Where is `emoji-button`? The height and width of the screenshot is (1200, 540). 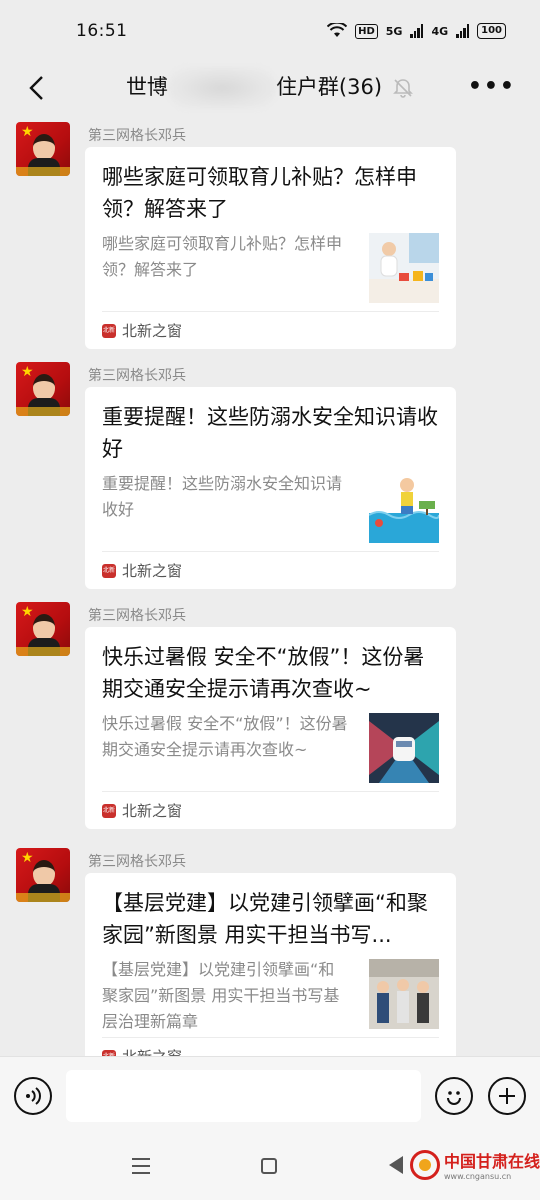
emoji-button is located at coordinates (454, 1096).